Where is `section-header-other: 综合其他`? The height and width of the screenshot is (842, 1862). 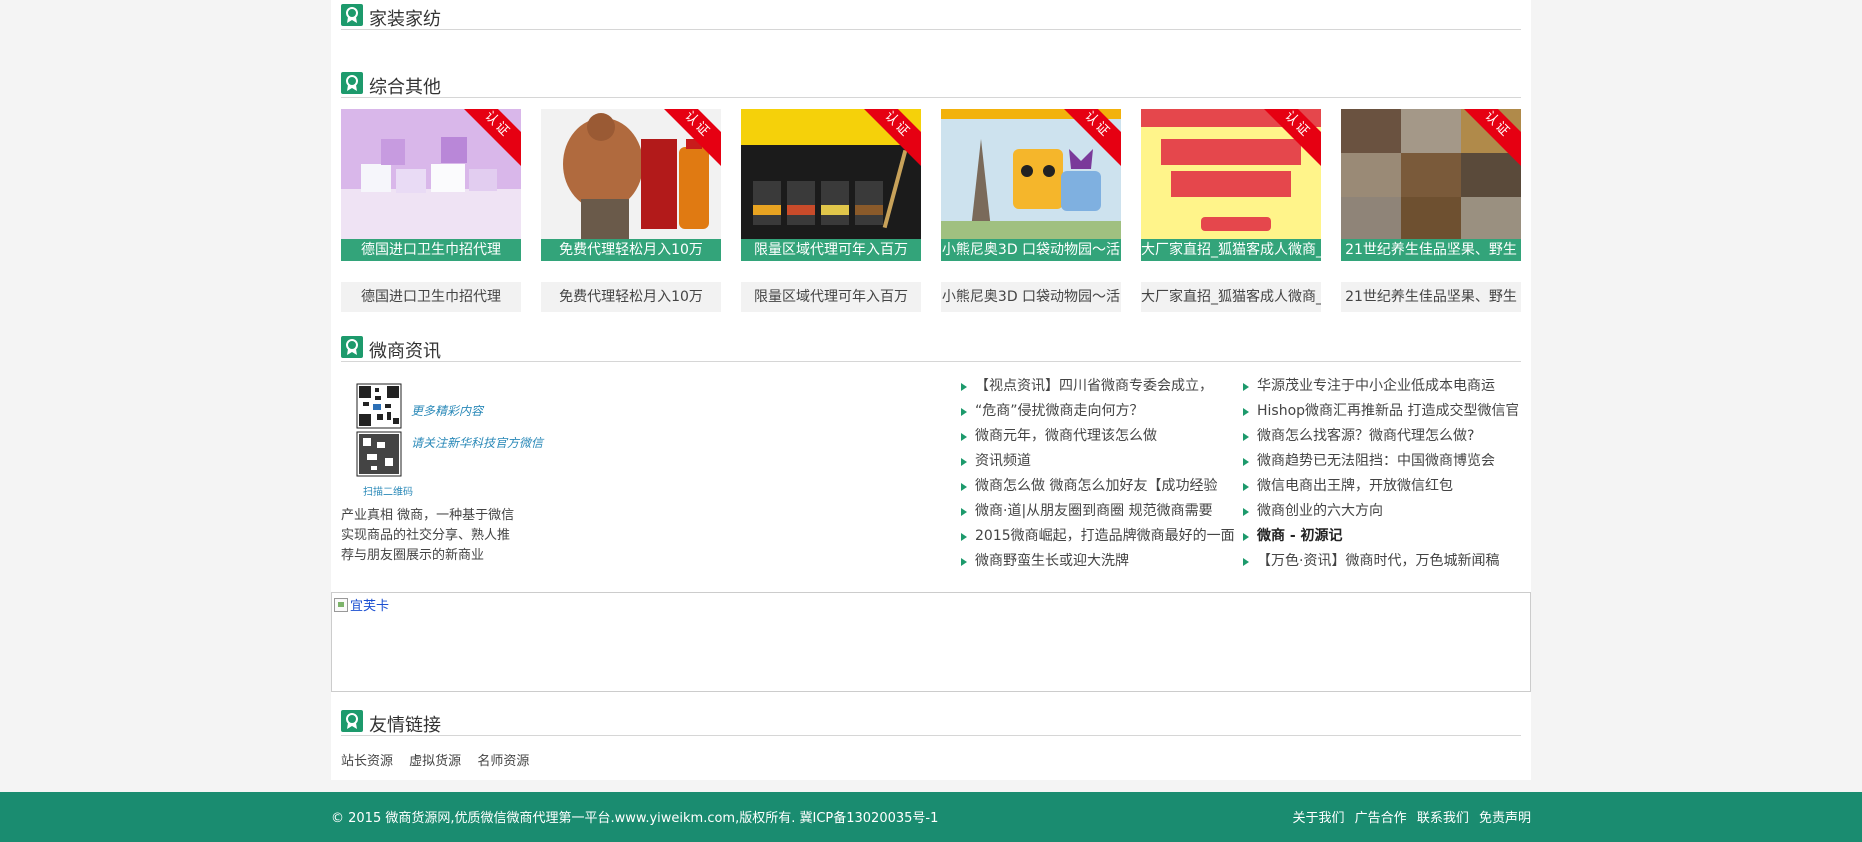
section-header-other: 综合其他 is located at coordinates (931, 85).